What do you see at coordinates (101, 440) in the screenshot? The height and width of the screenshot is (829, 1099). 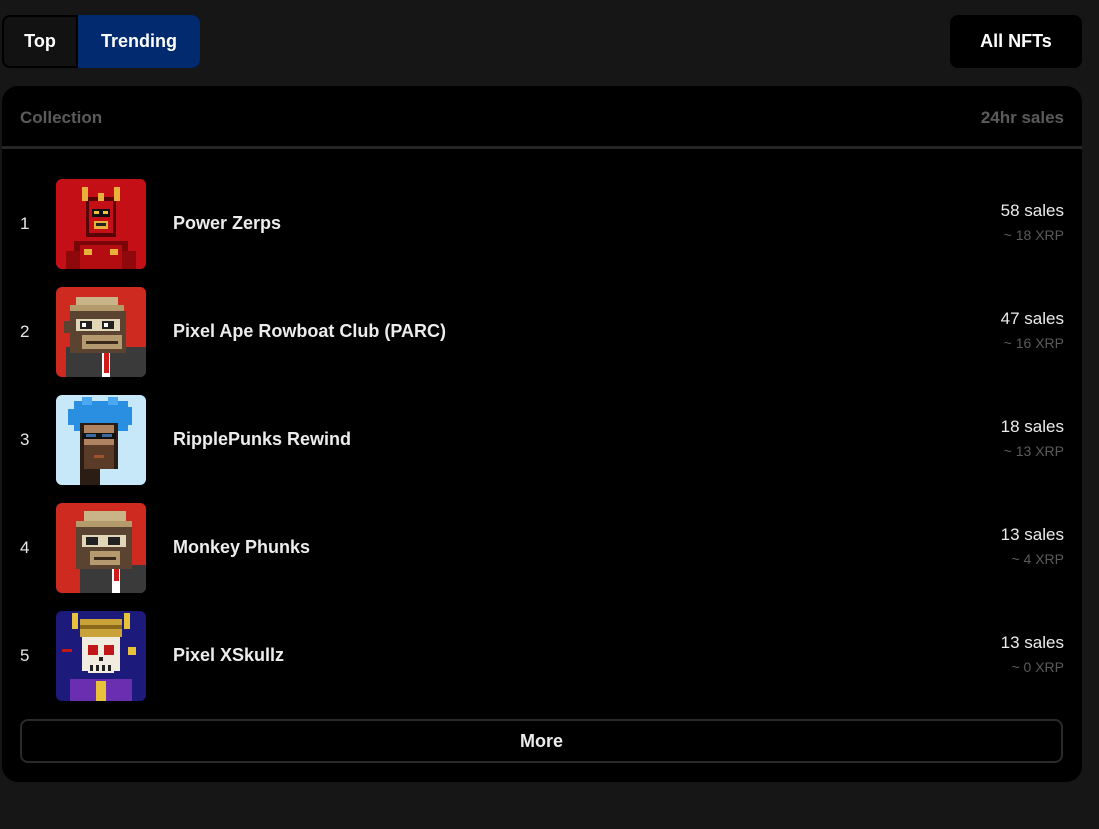 I see `blue-hair-punk-avatar` at bounding box center [101, 440].